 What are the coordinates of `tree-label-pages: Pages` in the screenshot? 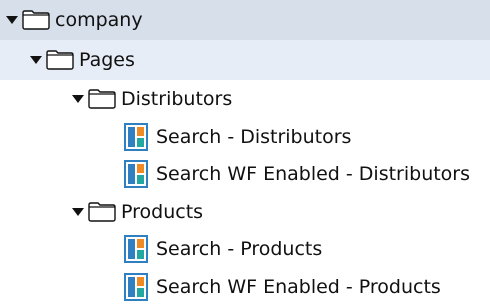 It's located at (107, 60).